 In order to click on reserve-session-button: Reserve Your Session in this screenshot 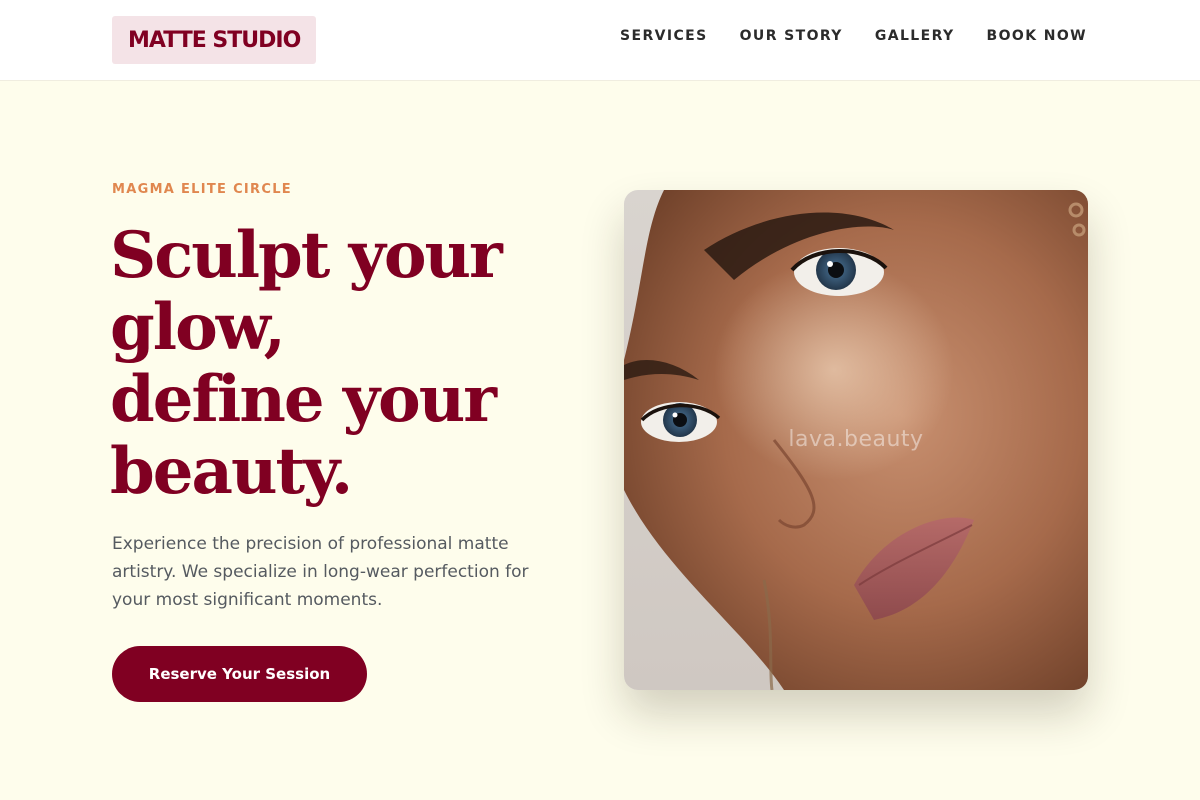, I will do `click(239, 674)`.